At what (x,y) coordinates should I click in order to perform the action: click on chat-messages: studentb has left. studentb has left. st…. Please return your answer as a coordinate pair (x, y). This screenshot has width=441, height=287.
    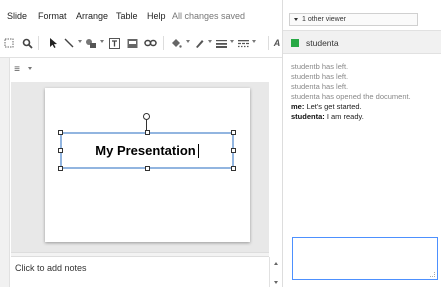
    Looking at the image, I should click on (366, 92).